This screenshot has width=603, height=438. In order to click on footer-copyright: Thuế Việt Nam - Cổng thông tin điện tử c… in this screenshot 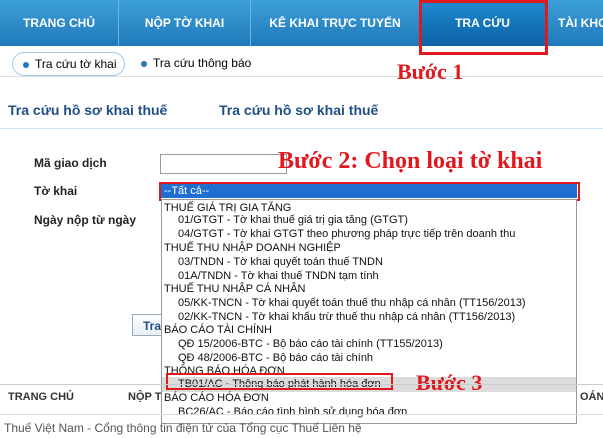, I will do `click(183, 428)`.